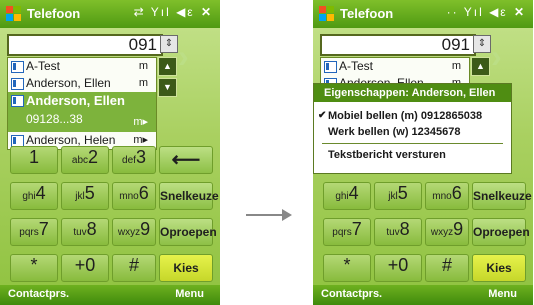  I want to click on backspace-button: ⟵, so click(186, 160).